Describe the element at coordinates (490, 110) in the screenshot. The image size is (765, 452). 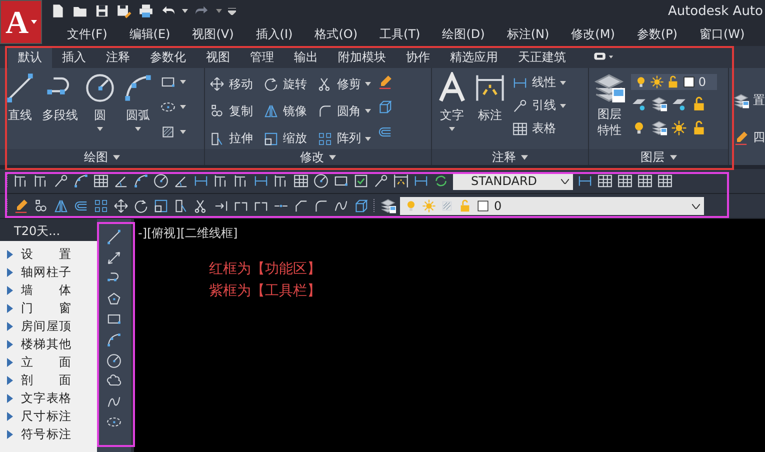
I see `ribbon-tool-button: 标注` at that location.